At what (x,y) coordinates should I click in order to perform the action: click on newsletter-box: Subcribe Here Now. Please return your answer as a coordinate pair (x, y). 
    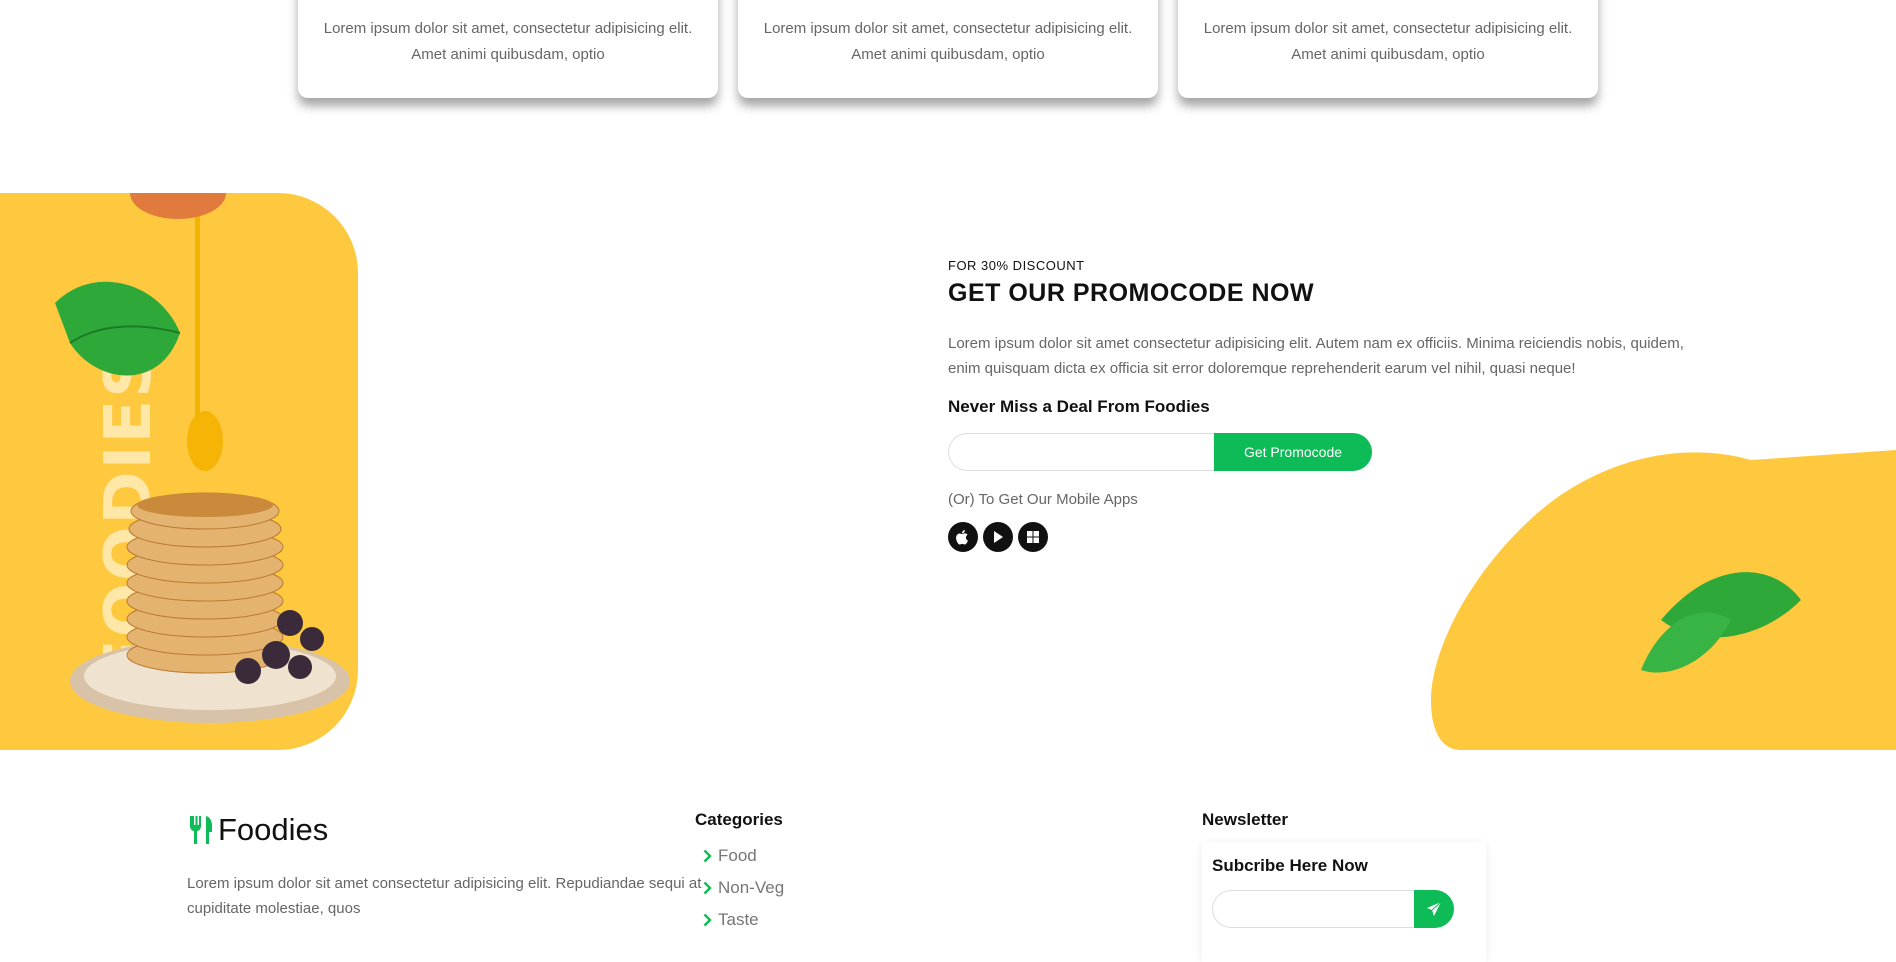
    Looking at the image, I should click on (1344, 902).